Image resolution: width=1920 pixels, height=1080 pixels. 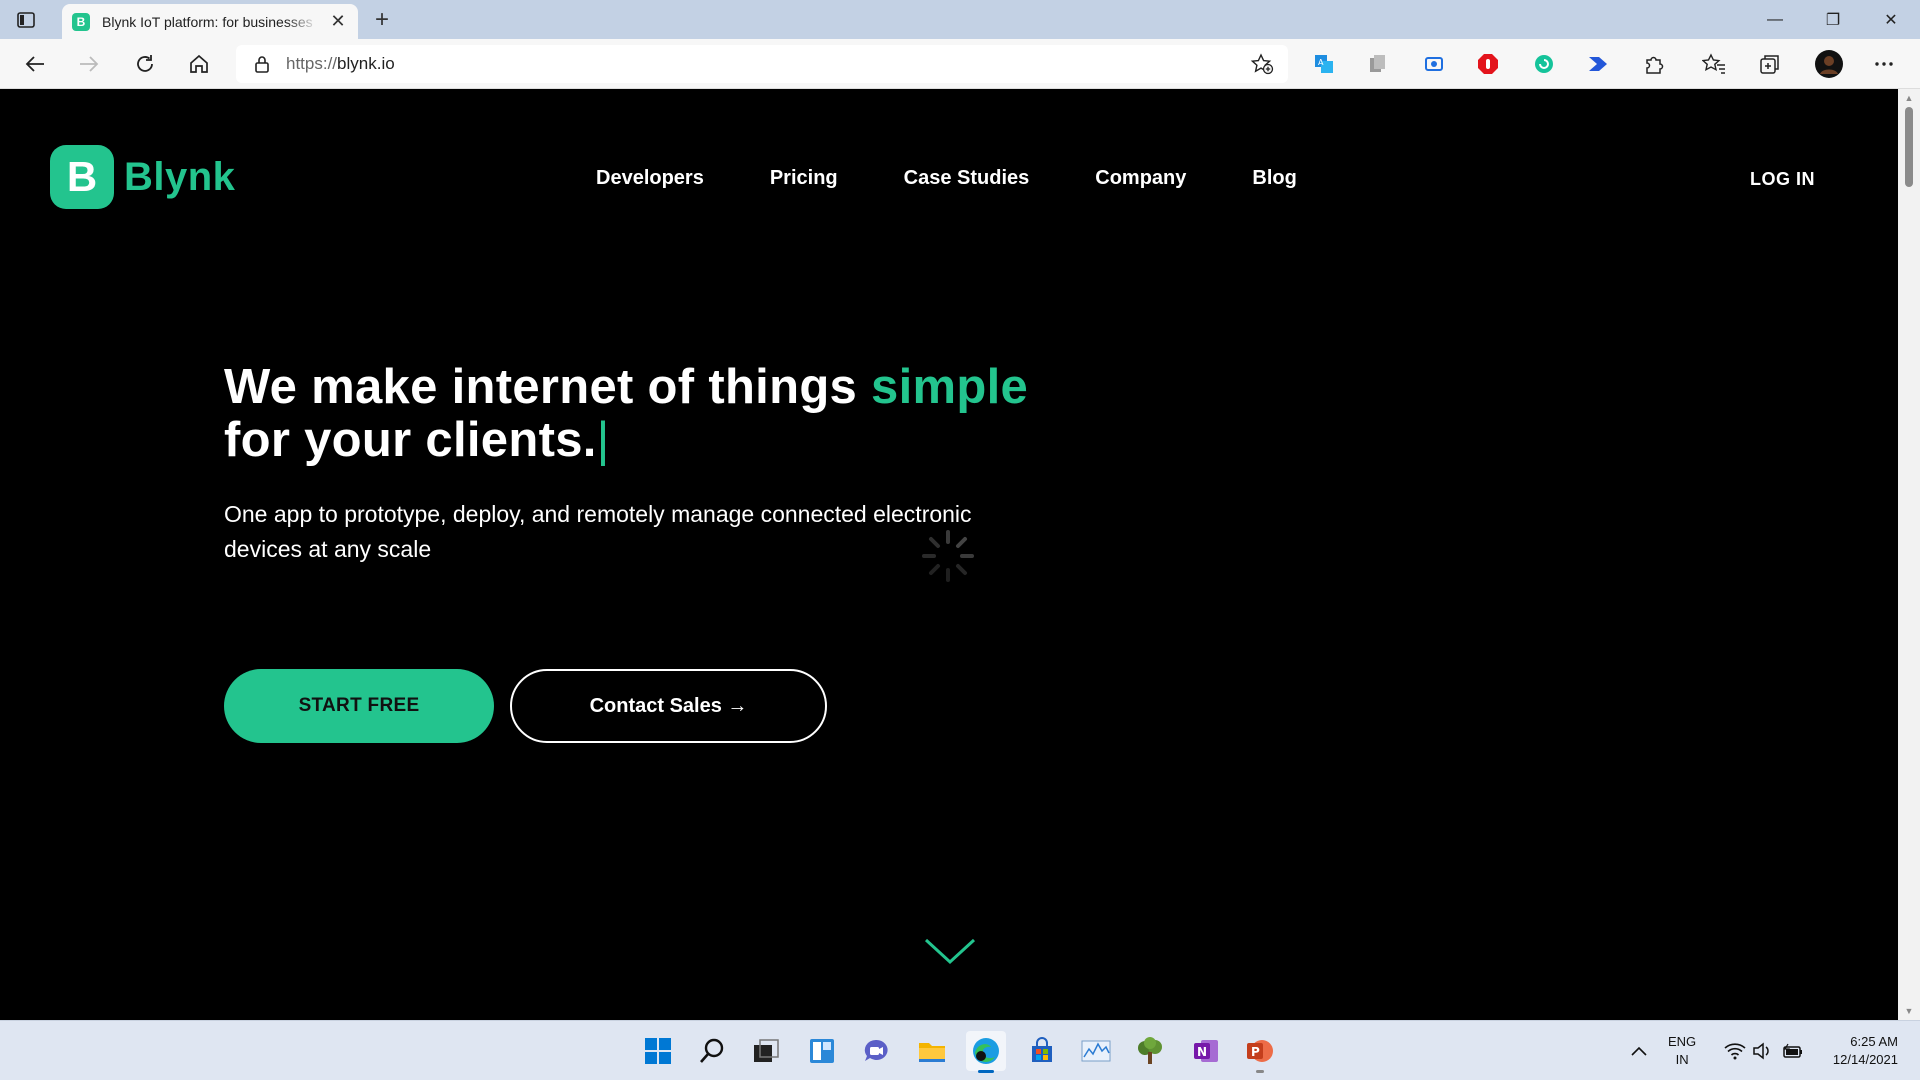 What do you see at coordinates (359, 706) in the screenshot?
I see `start-free-button: START FREE` at bounding box center [359, 706].